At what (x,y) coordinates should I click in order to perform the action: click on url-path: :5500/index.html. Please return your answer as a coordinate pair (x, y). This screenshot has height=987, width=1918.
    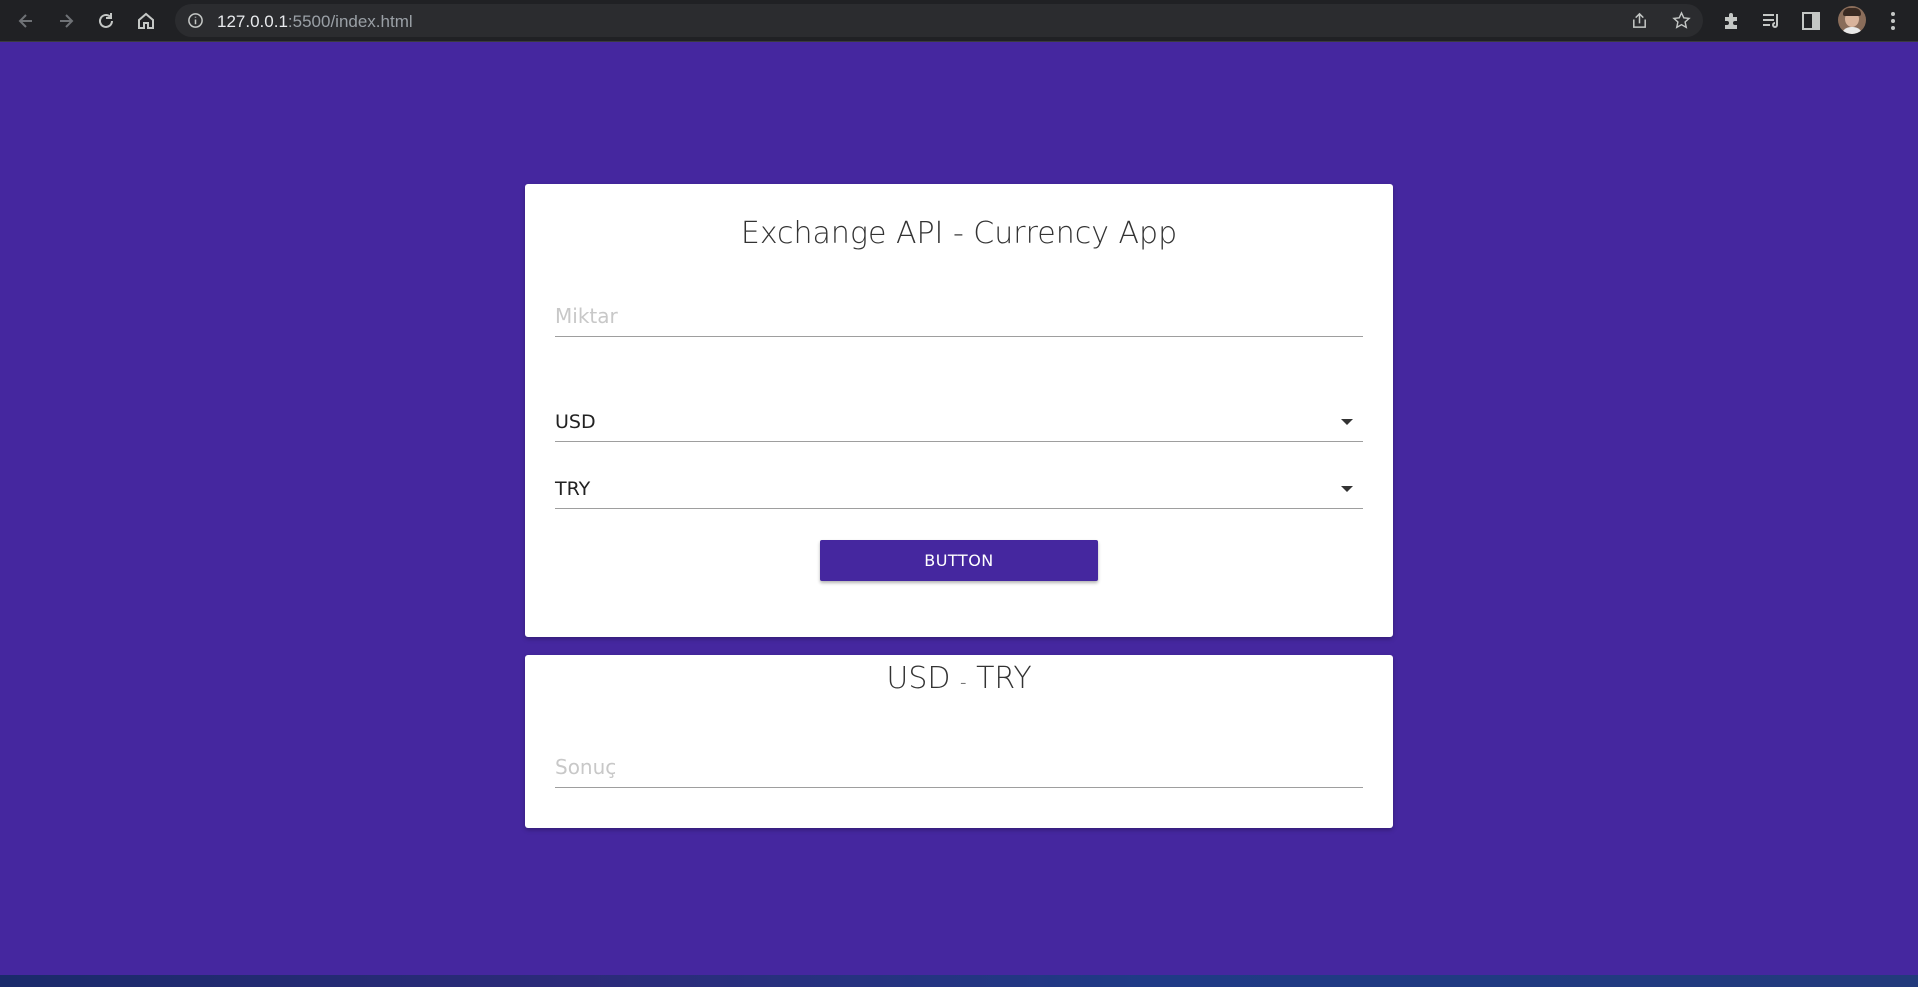
    Looking at the image, I should click on (350, 21).